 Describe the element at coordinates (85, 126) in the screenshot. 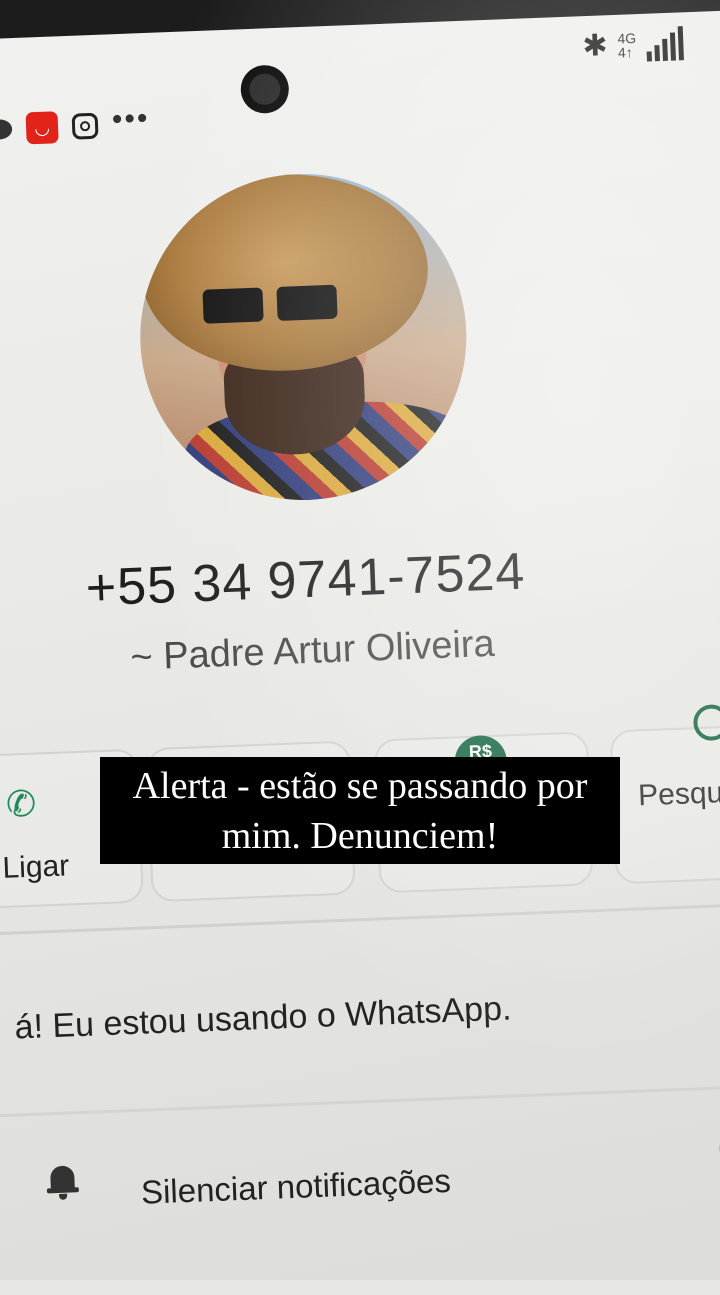

I see `instagram-icon` at that location.